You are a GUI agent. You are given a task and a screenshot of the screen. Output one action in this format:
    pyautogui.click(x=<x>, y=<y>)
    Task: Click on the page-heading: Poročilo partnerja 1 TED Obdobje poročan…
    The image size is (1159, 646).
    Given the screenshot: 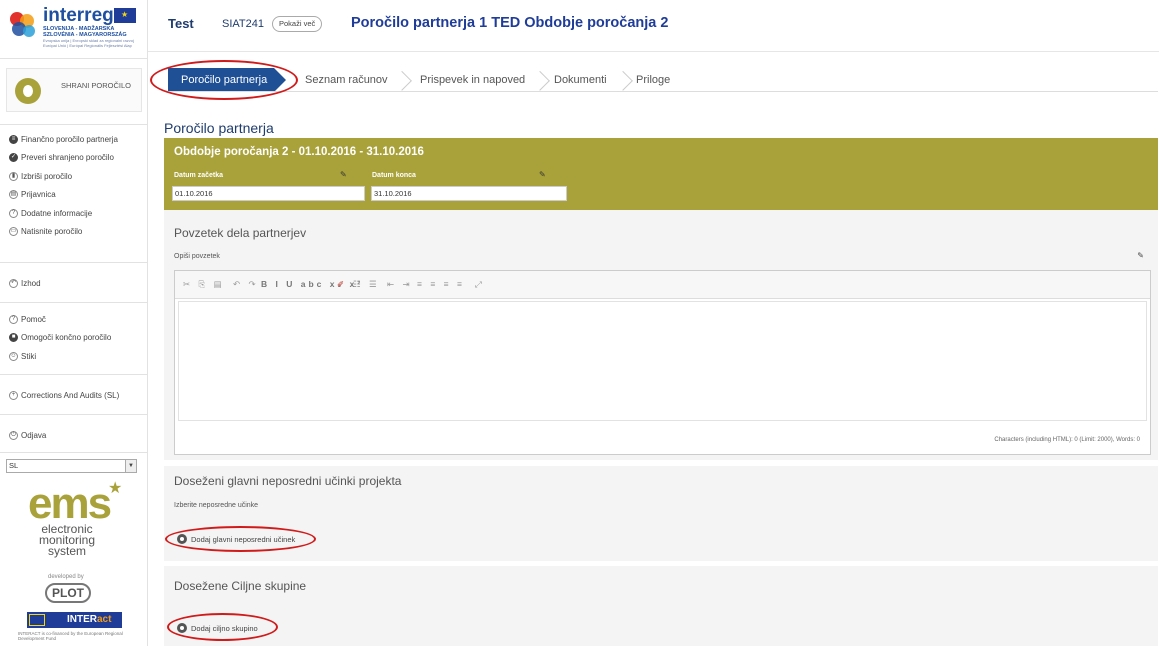 What is the action you would take?
    pyautogui.click(x=510, y=23)
    